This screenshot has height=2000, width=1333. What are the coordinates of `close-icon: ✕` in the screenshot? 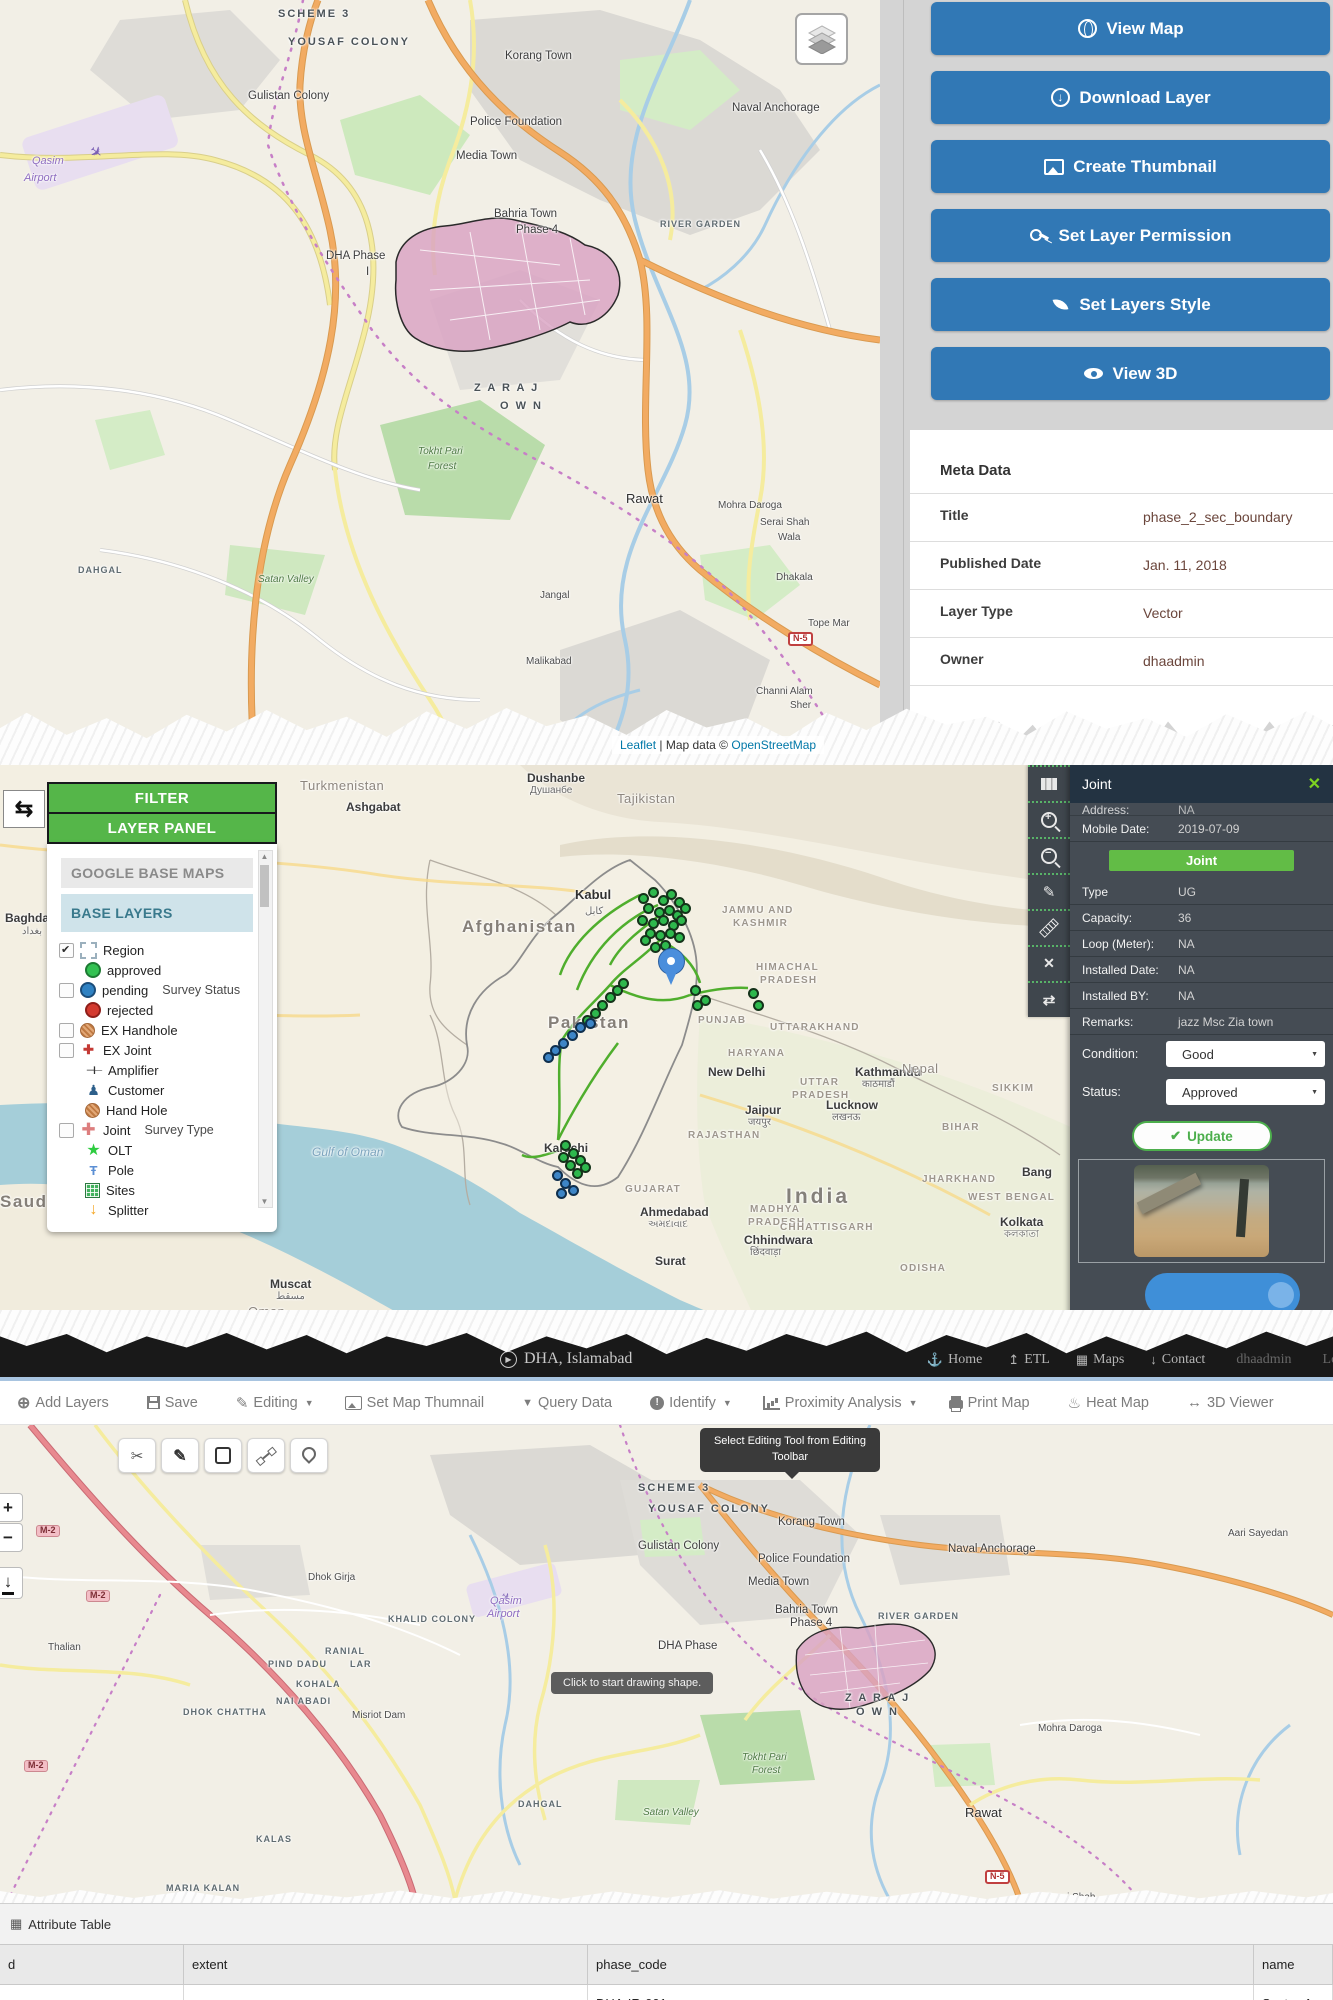 It's located at (1314, 784).